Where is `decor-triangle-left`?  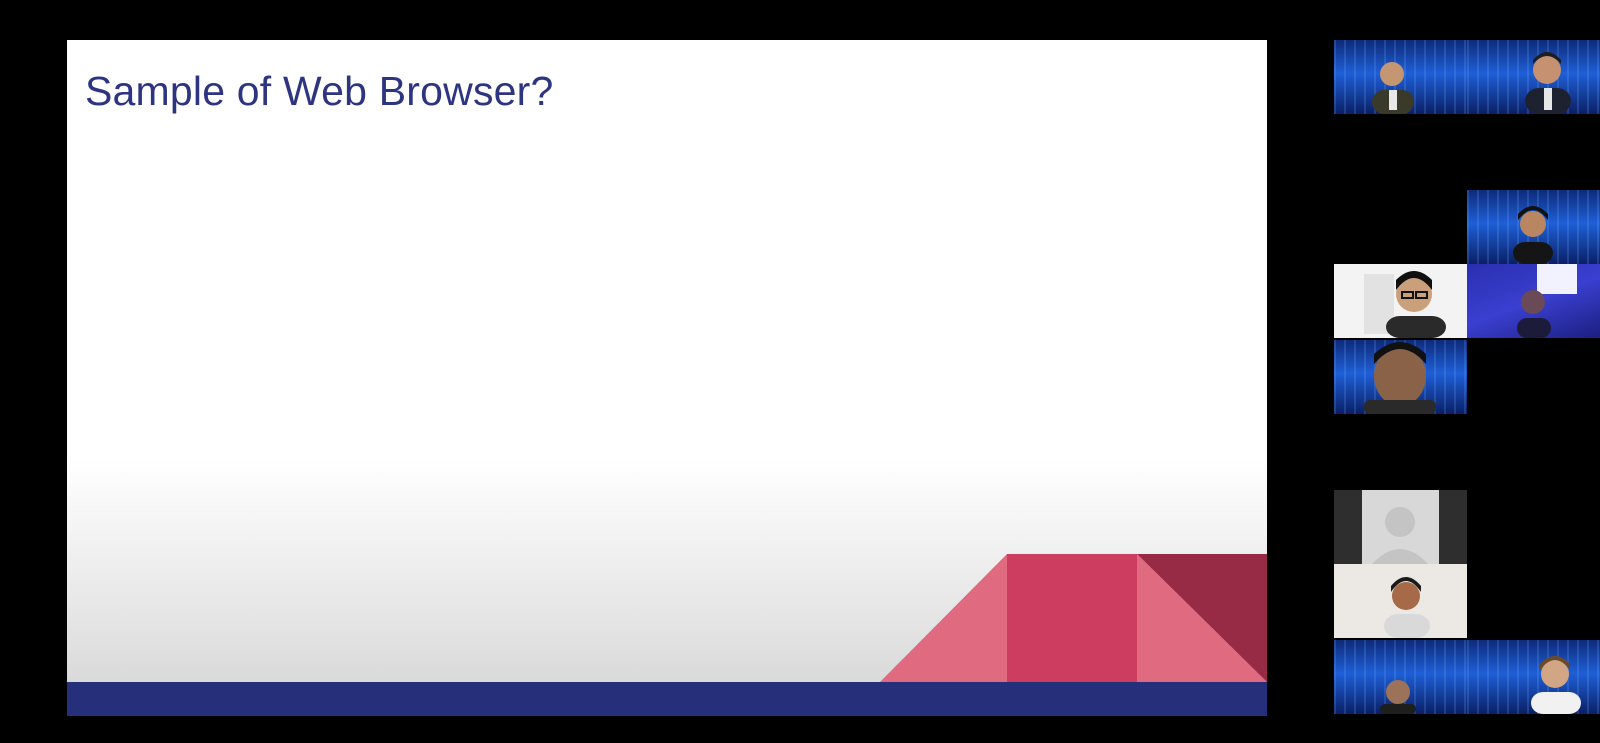 decor-triangle-left is located at coordinates (943, 618).